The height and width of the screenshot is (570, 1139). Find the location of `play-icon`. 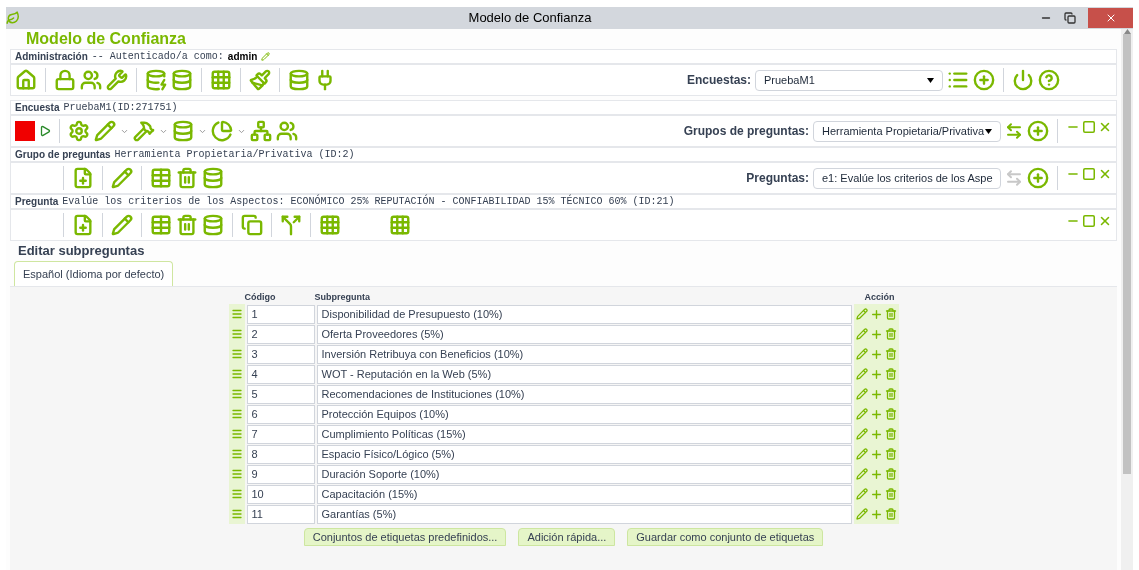

play-icon is located at coordinates (45, 131).